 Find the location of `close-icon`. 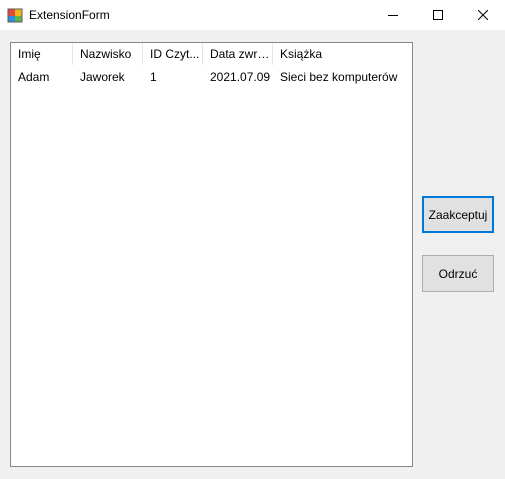

close-icon is located at coordinates (482, 15).